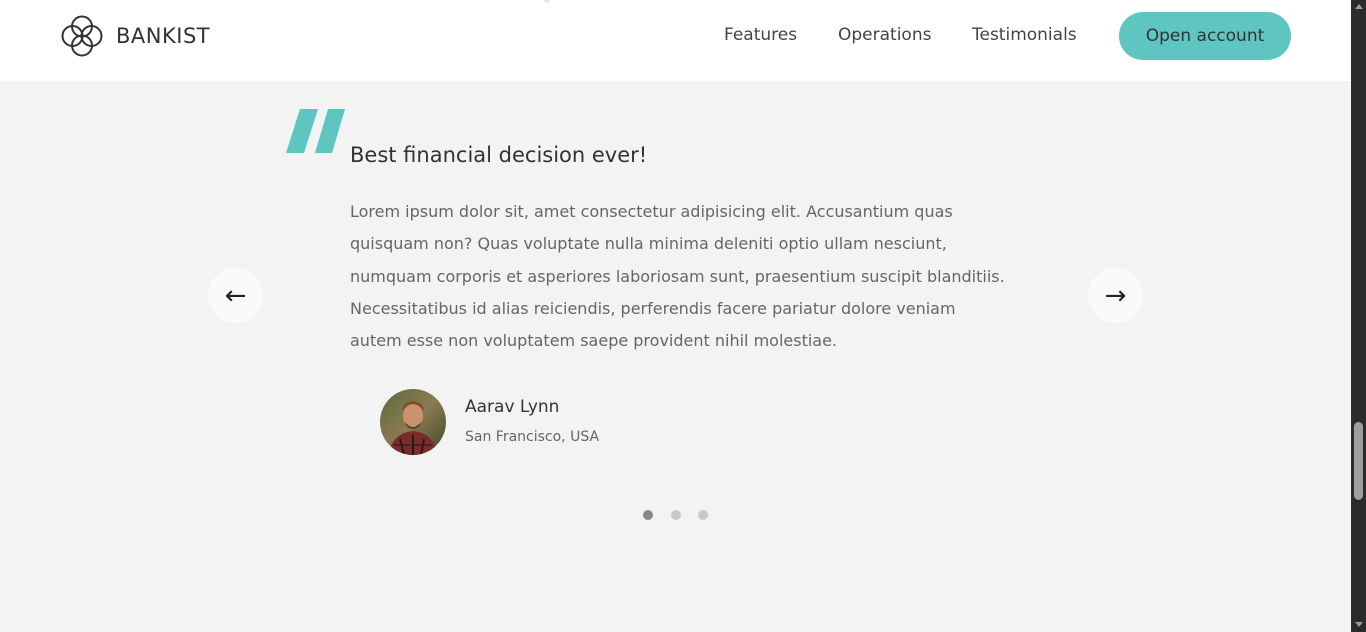 Image resolution: width=1366 pixels, height=632 pixels. What do you see at coordinates (1205, 36) in the screenshot?
I see `open-account-button: Open account` at bounding box center [1205, 36].